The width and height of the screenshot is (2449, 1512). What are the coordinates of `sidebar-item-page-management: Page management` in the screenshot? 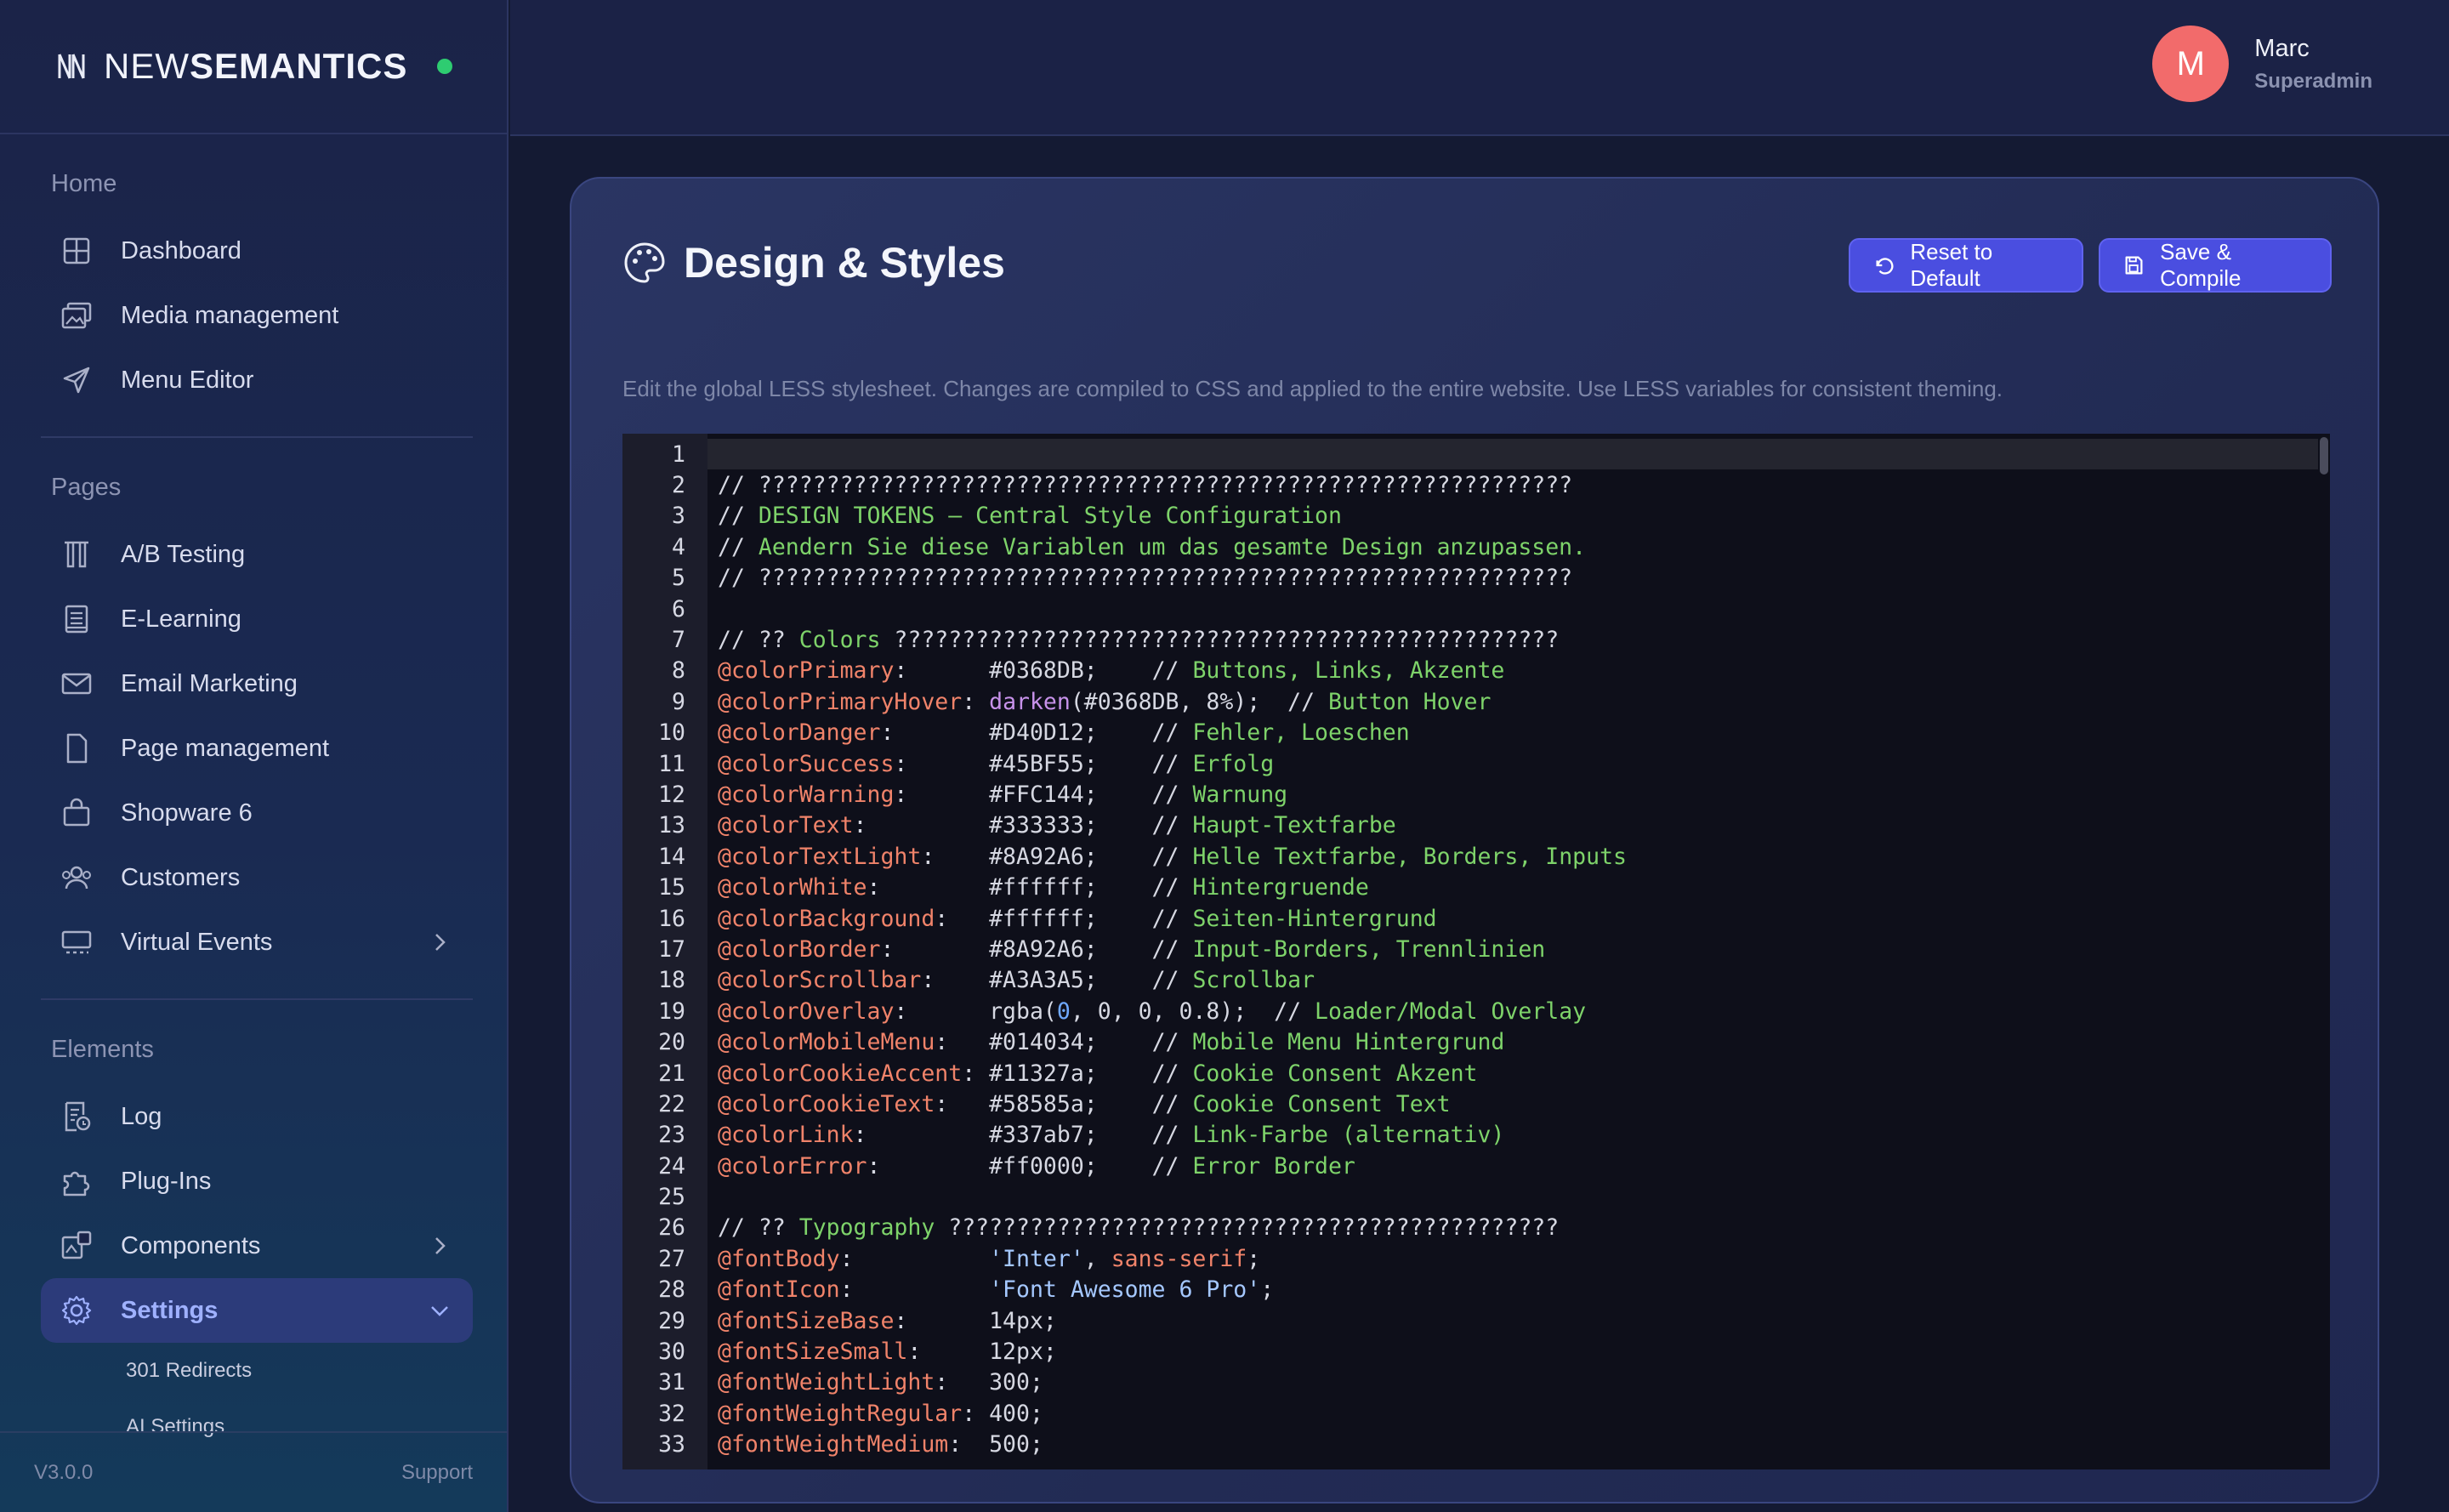 It's located at (257, 748).